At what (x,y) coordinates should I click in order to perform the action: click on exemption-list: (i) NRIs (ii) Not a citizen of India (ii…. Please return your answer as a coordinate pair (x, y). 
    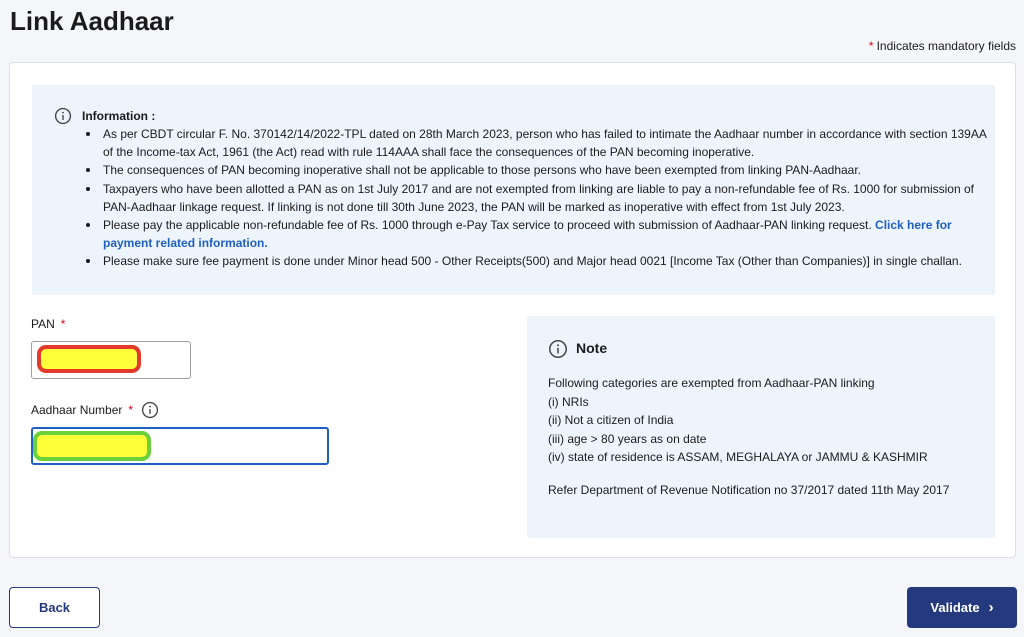
    Looking at the image, I should click on (738, 430).